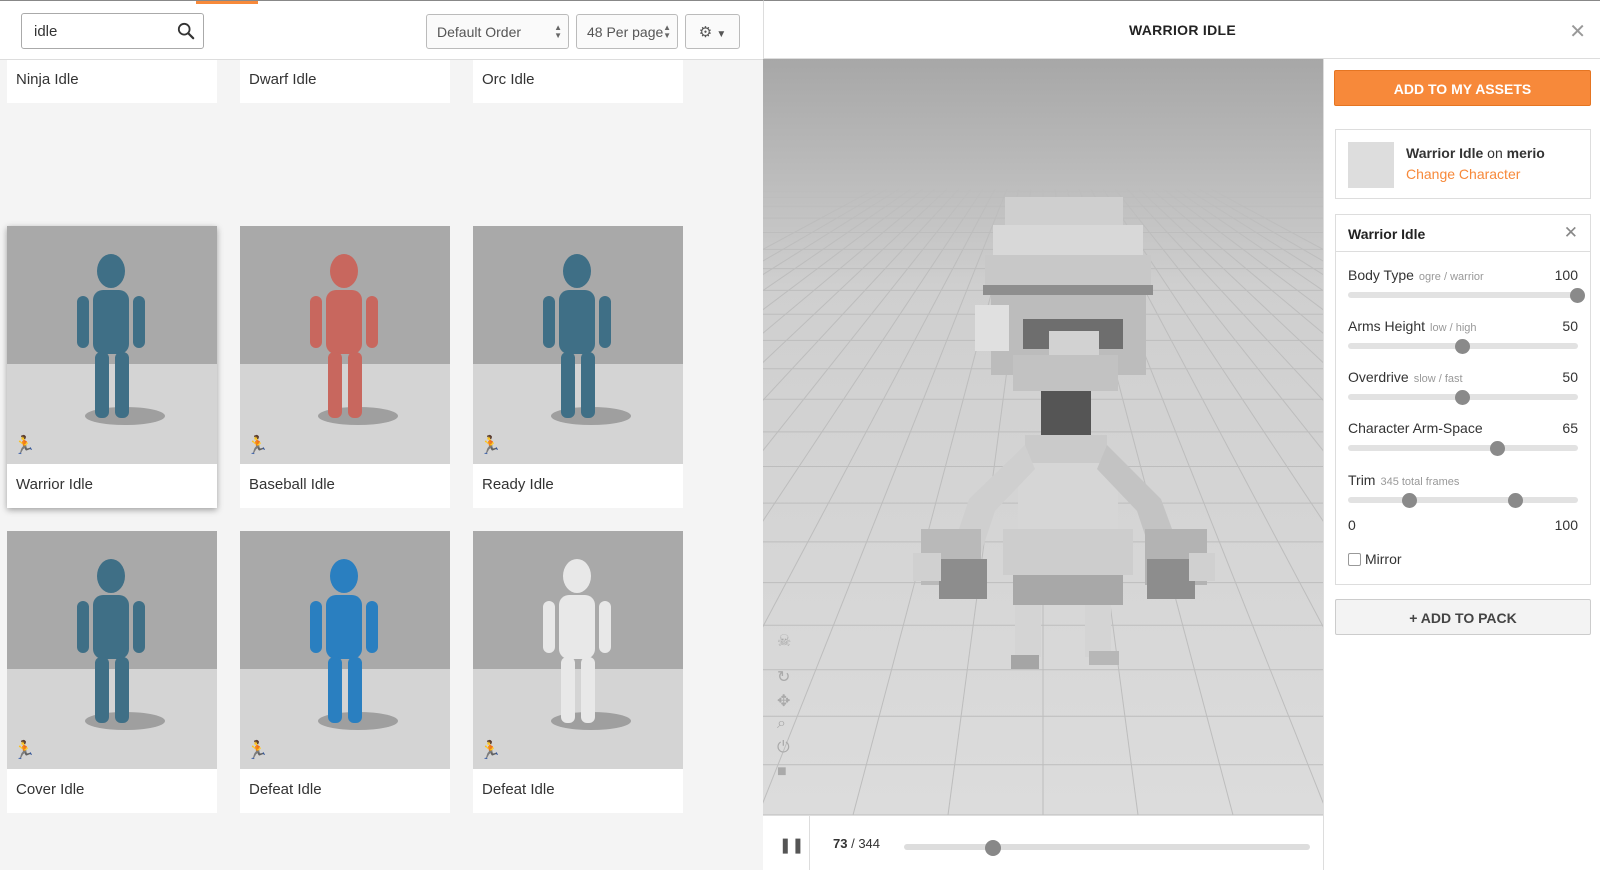 The image size is (1600, 870). Describe the element at coordinates (558, 31) in the screenshot. I see `select-arrows-icon: ▲ ▼` at that location.